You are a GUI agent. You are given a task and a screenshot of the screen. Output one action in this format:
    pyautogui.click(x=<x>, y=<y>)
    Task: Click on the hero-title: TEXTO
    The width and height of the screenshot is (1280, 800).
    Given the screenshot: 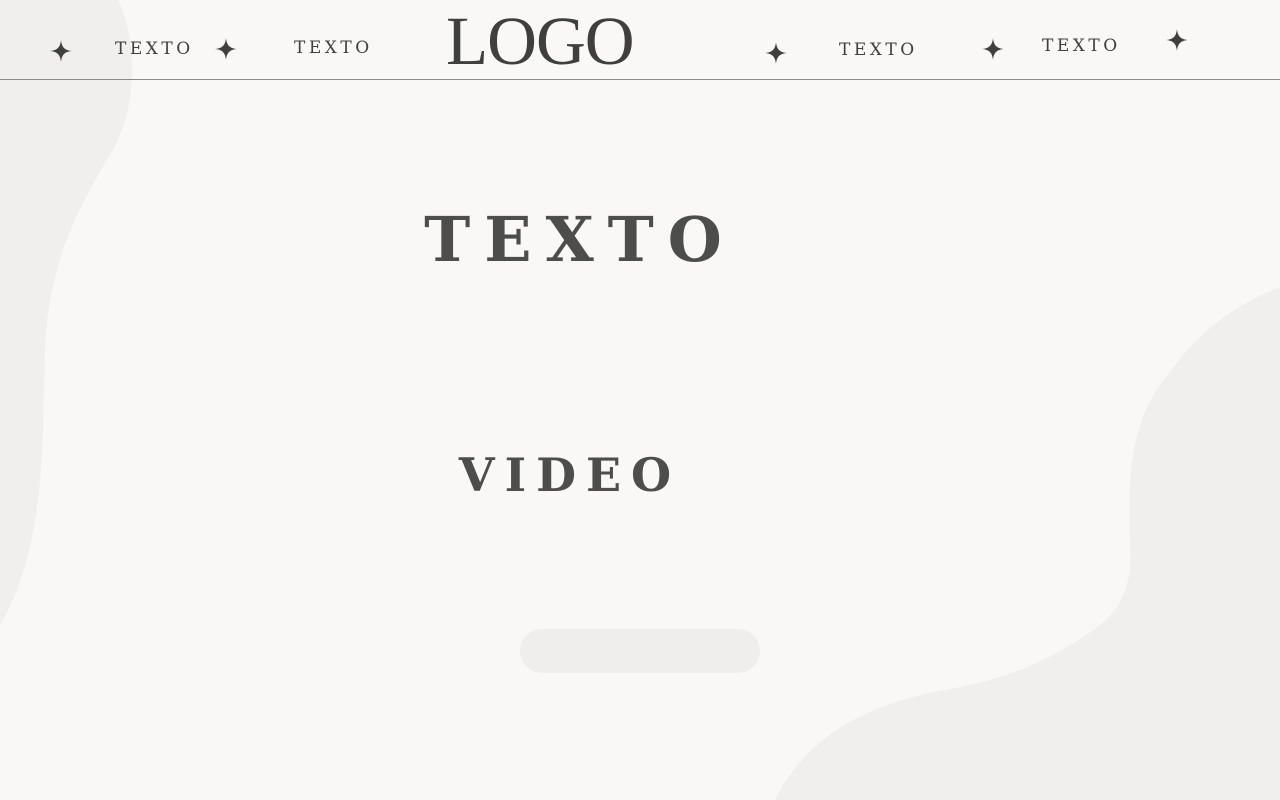 What is the action you would take?
    pyautogui.click(x=580, y=239)
    